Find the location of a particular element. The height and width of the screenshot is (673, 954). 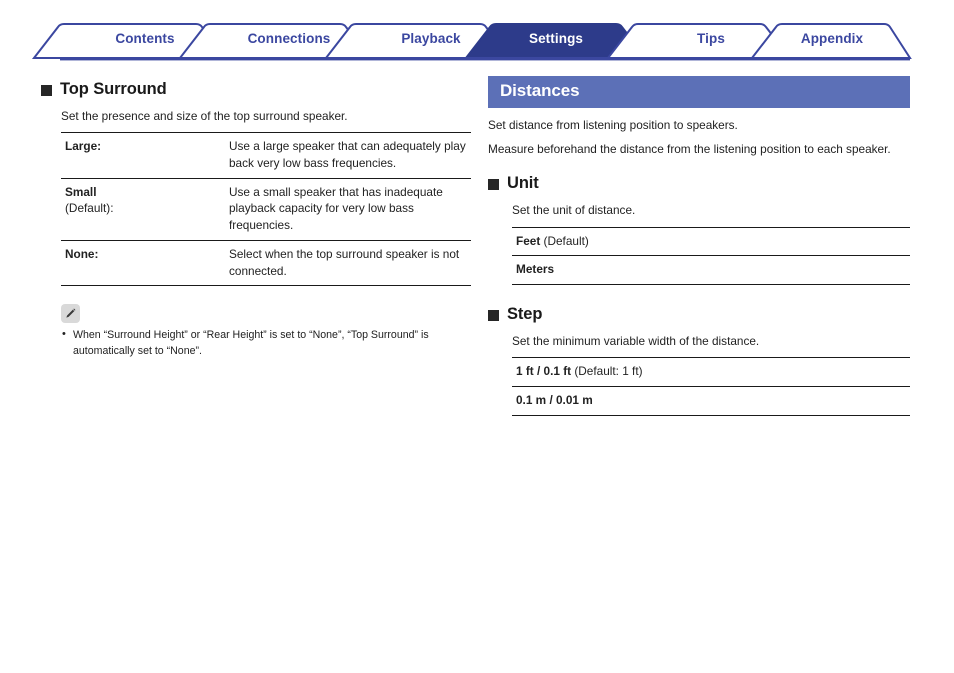

tab-playback: Playback is located at coordinates (431, 38).